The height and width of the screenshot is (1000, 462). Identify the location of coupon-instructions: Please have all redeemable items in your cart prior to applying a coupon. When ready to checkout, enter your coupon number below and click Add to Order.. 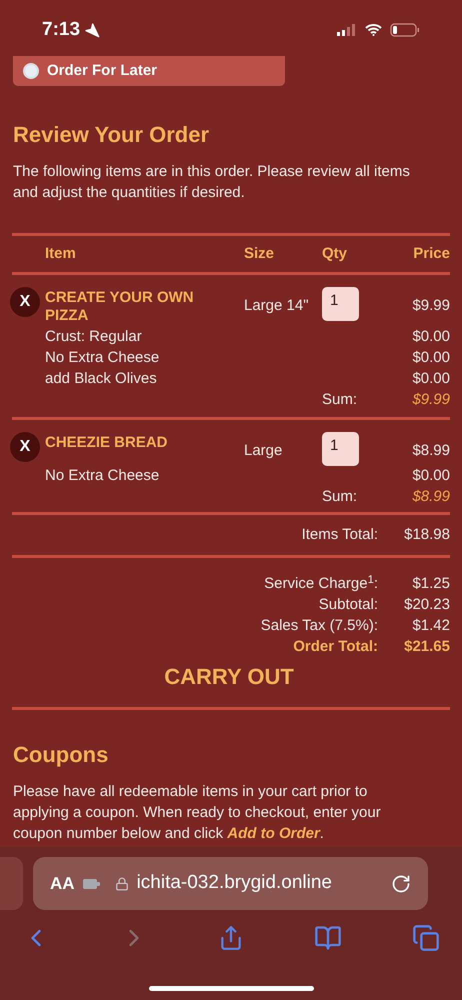
(197, 813).